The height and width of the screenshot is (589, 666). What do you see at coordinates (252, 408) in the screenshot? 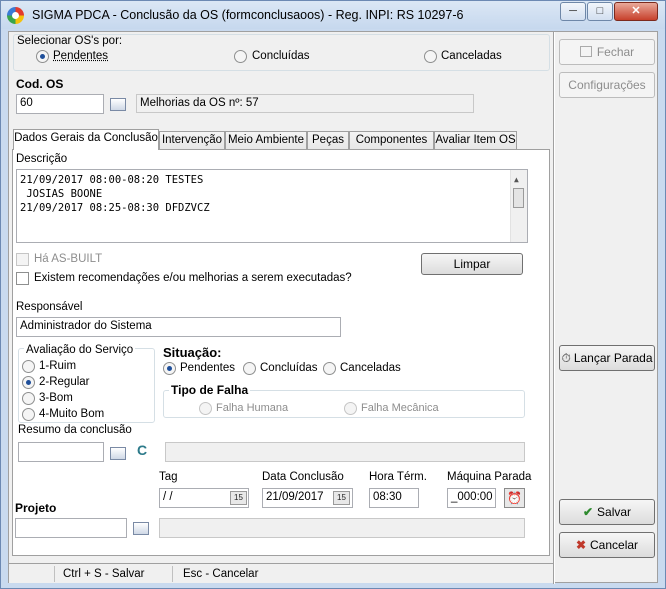
I see `falha-humana-label: Falha Humana` at bounding box center [252, 408].